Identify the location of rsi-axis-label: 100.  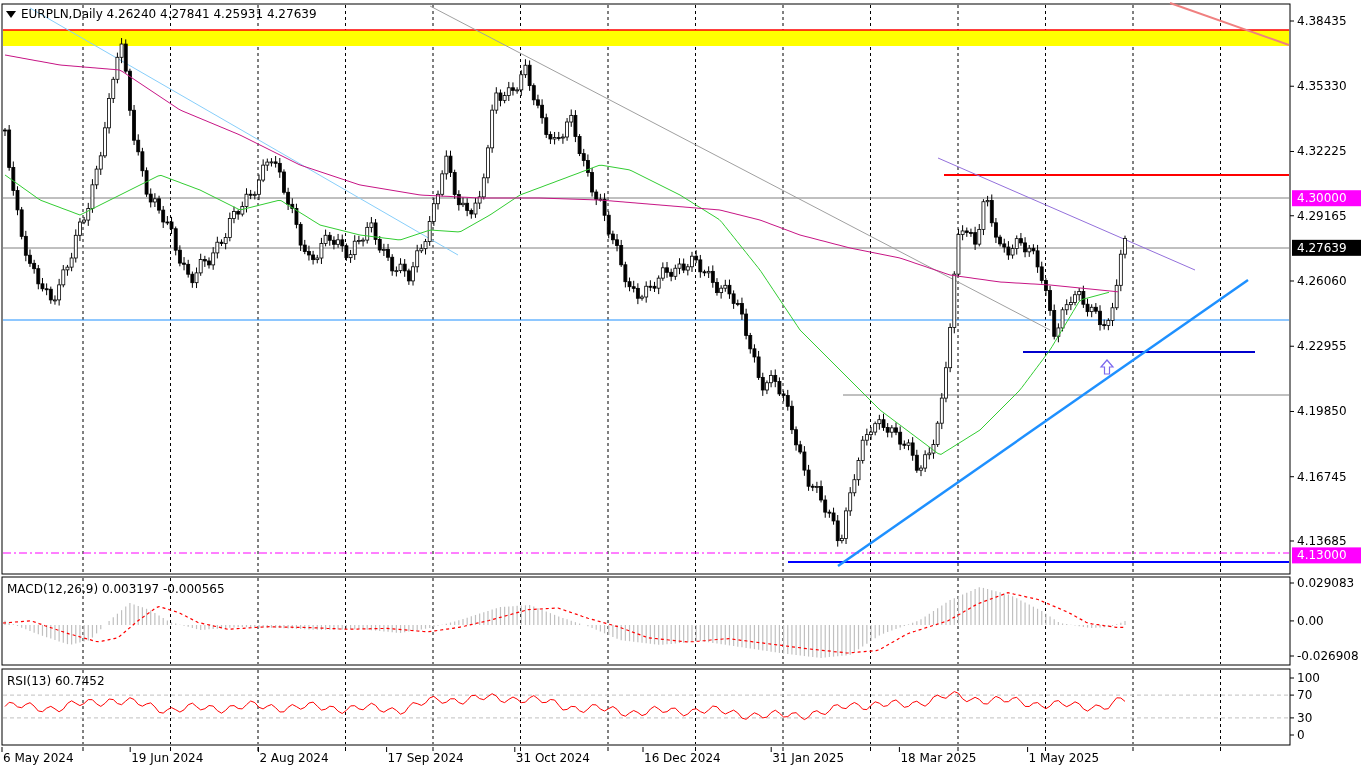
(1308, 678).